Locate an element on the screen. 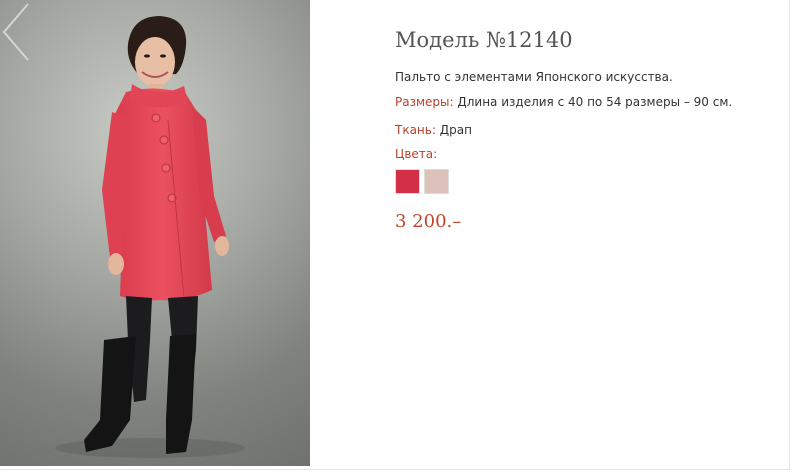 The image size is (800, 474). product-title: Модель №12140 is located at coordinates (484, 40).